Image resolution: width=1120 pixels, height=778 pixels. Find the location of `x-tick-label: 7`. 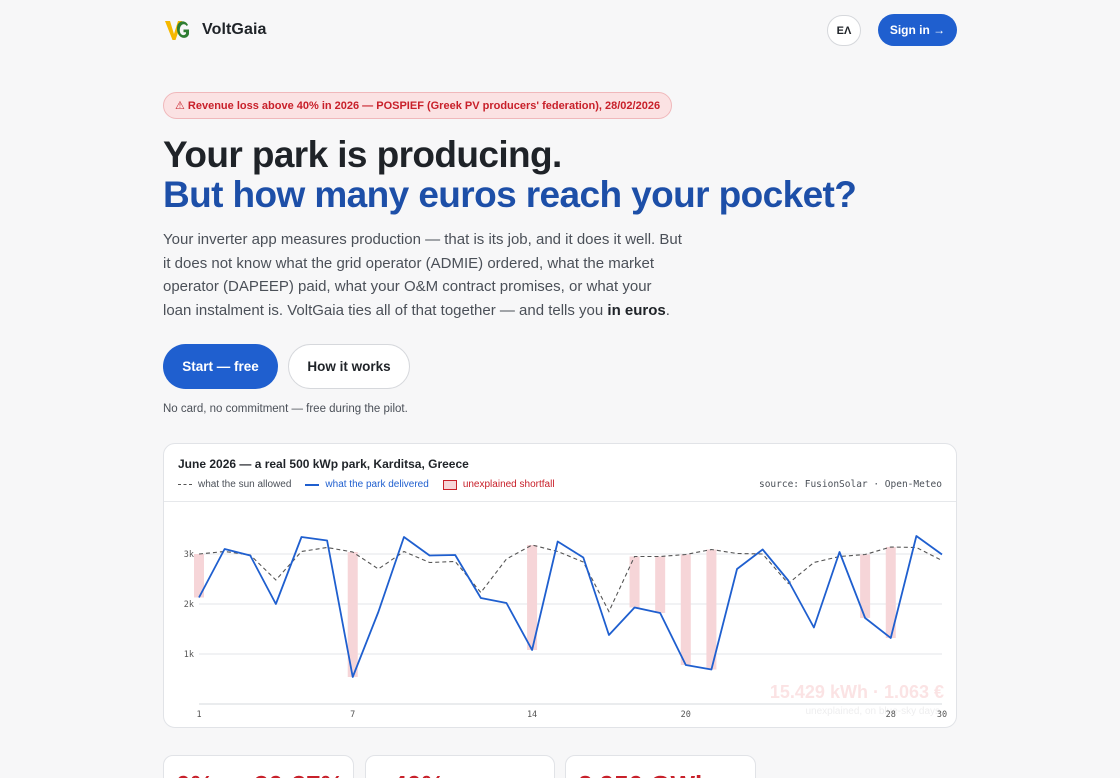

x-tick-label: 7 is located at coordinates (352, 715).